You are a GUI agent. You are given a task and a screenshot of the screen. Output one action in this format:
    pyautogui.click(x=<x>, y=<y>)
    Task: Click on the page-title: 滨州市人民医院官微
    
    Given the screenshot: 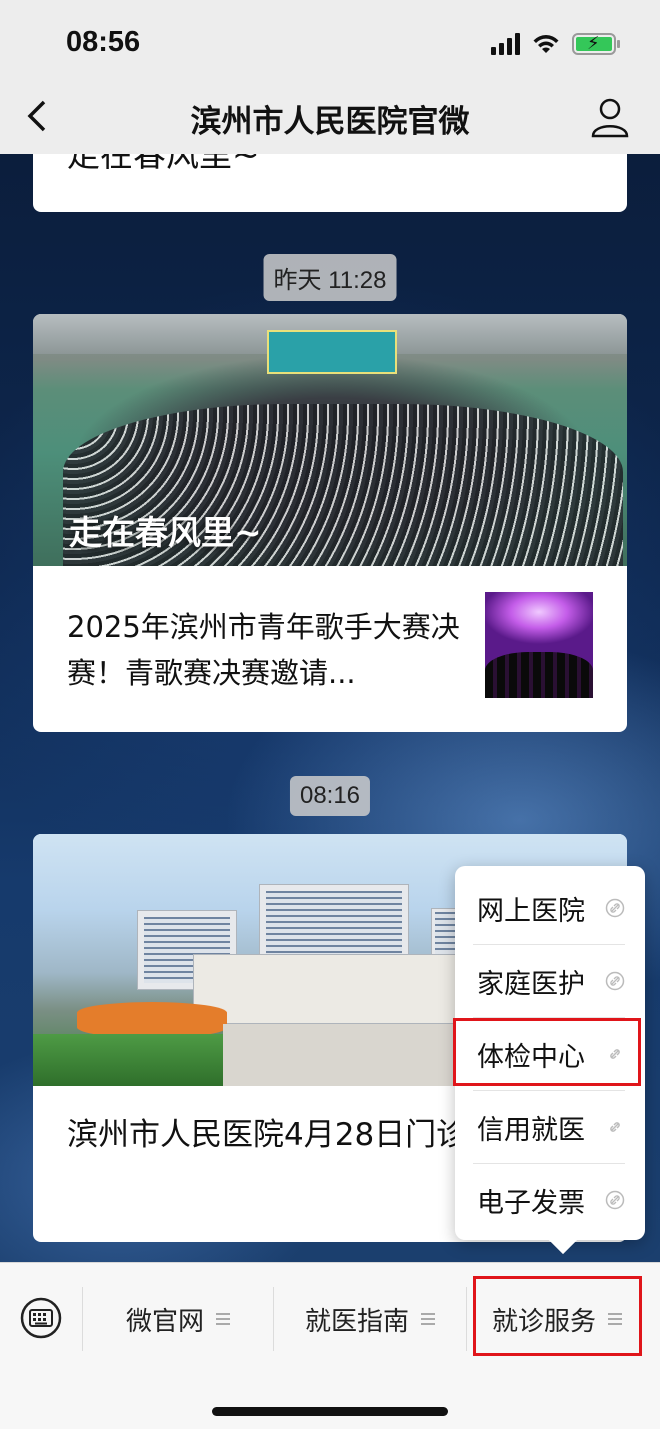 What is the action you would take?
    pyautogui.click(x=330, y=122)
    